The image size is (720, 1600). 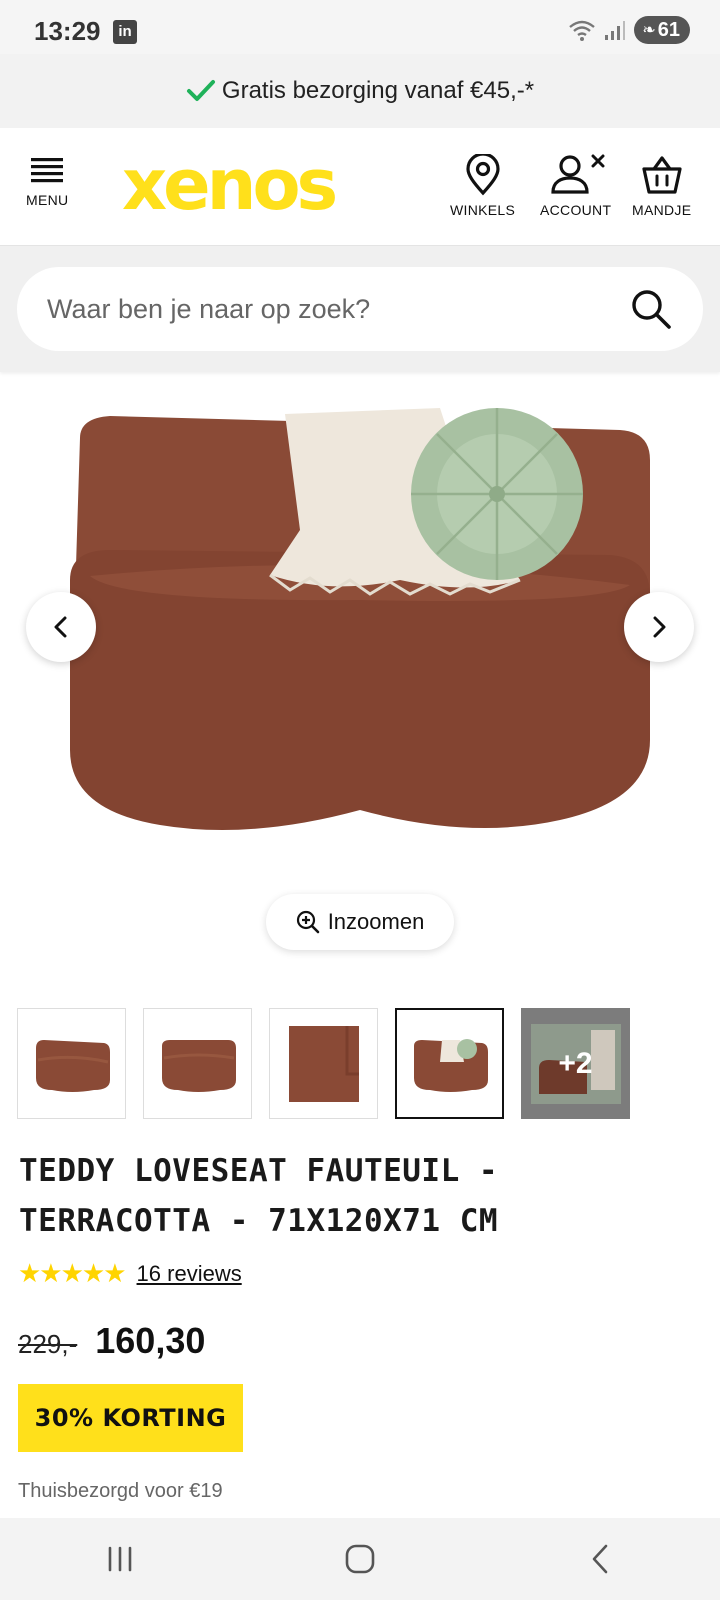 I want to click on search-icon, so click(x=651, y=309).